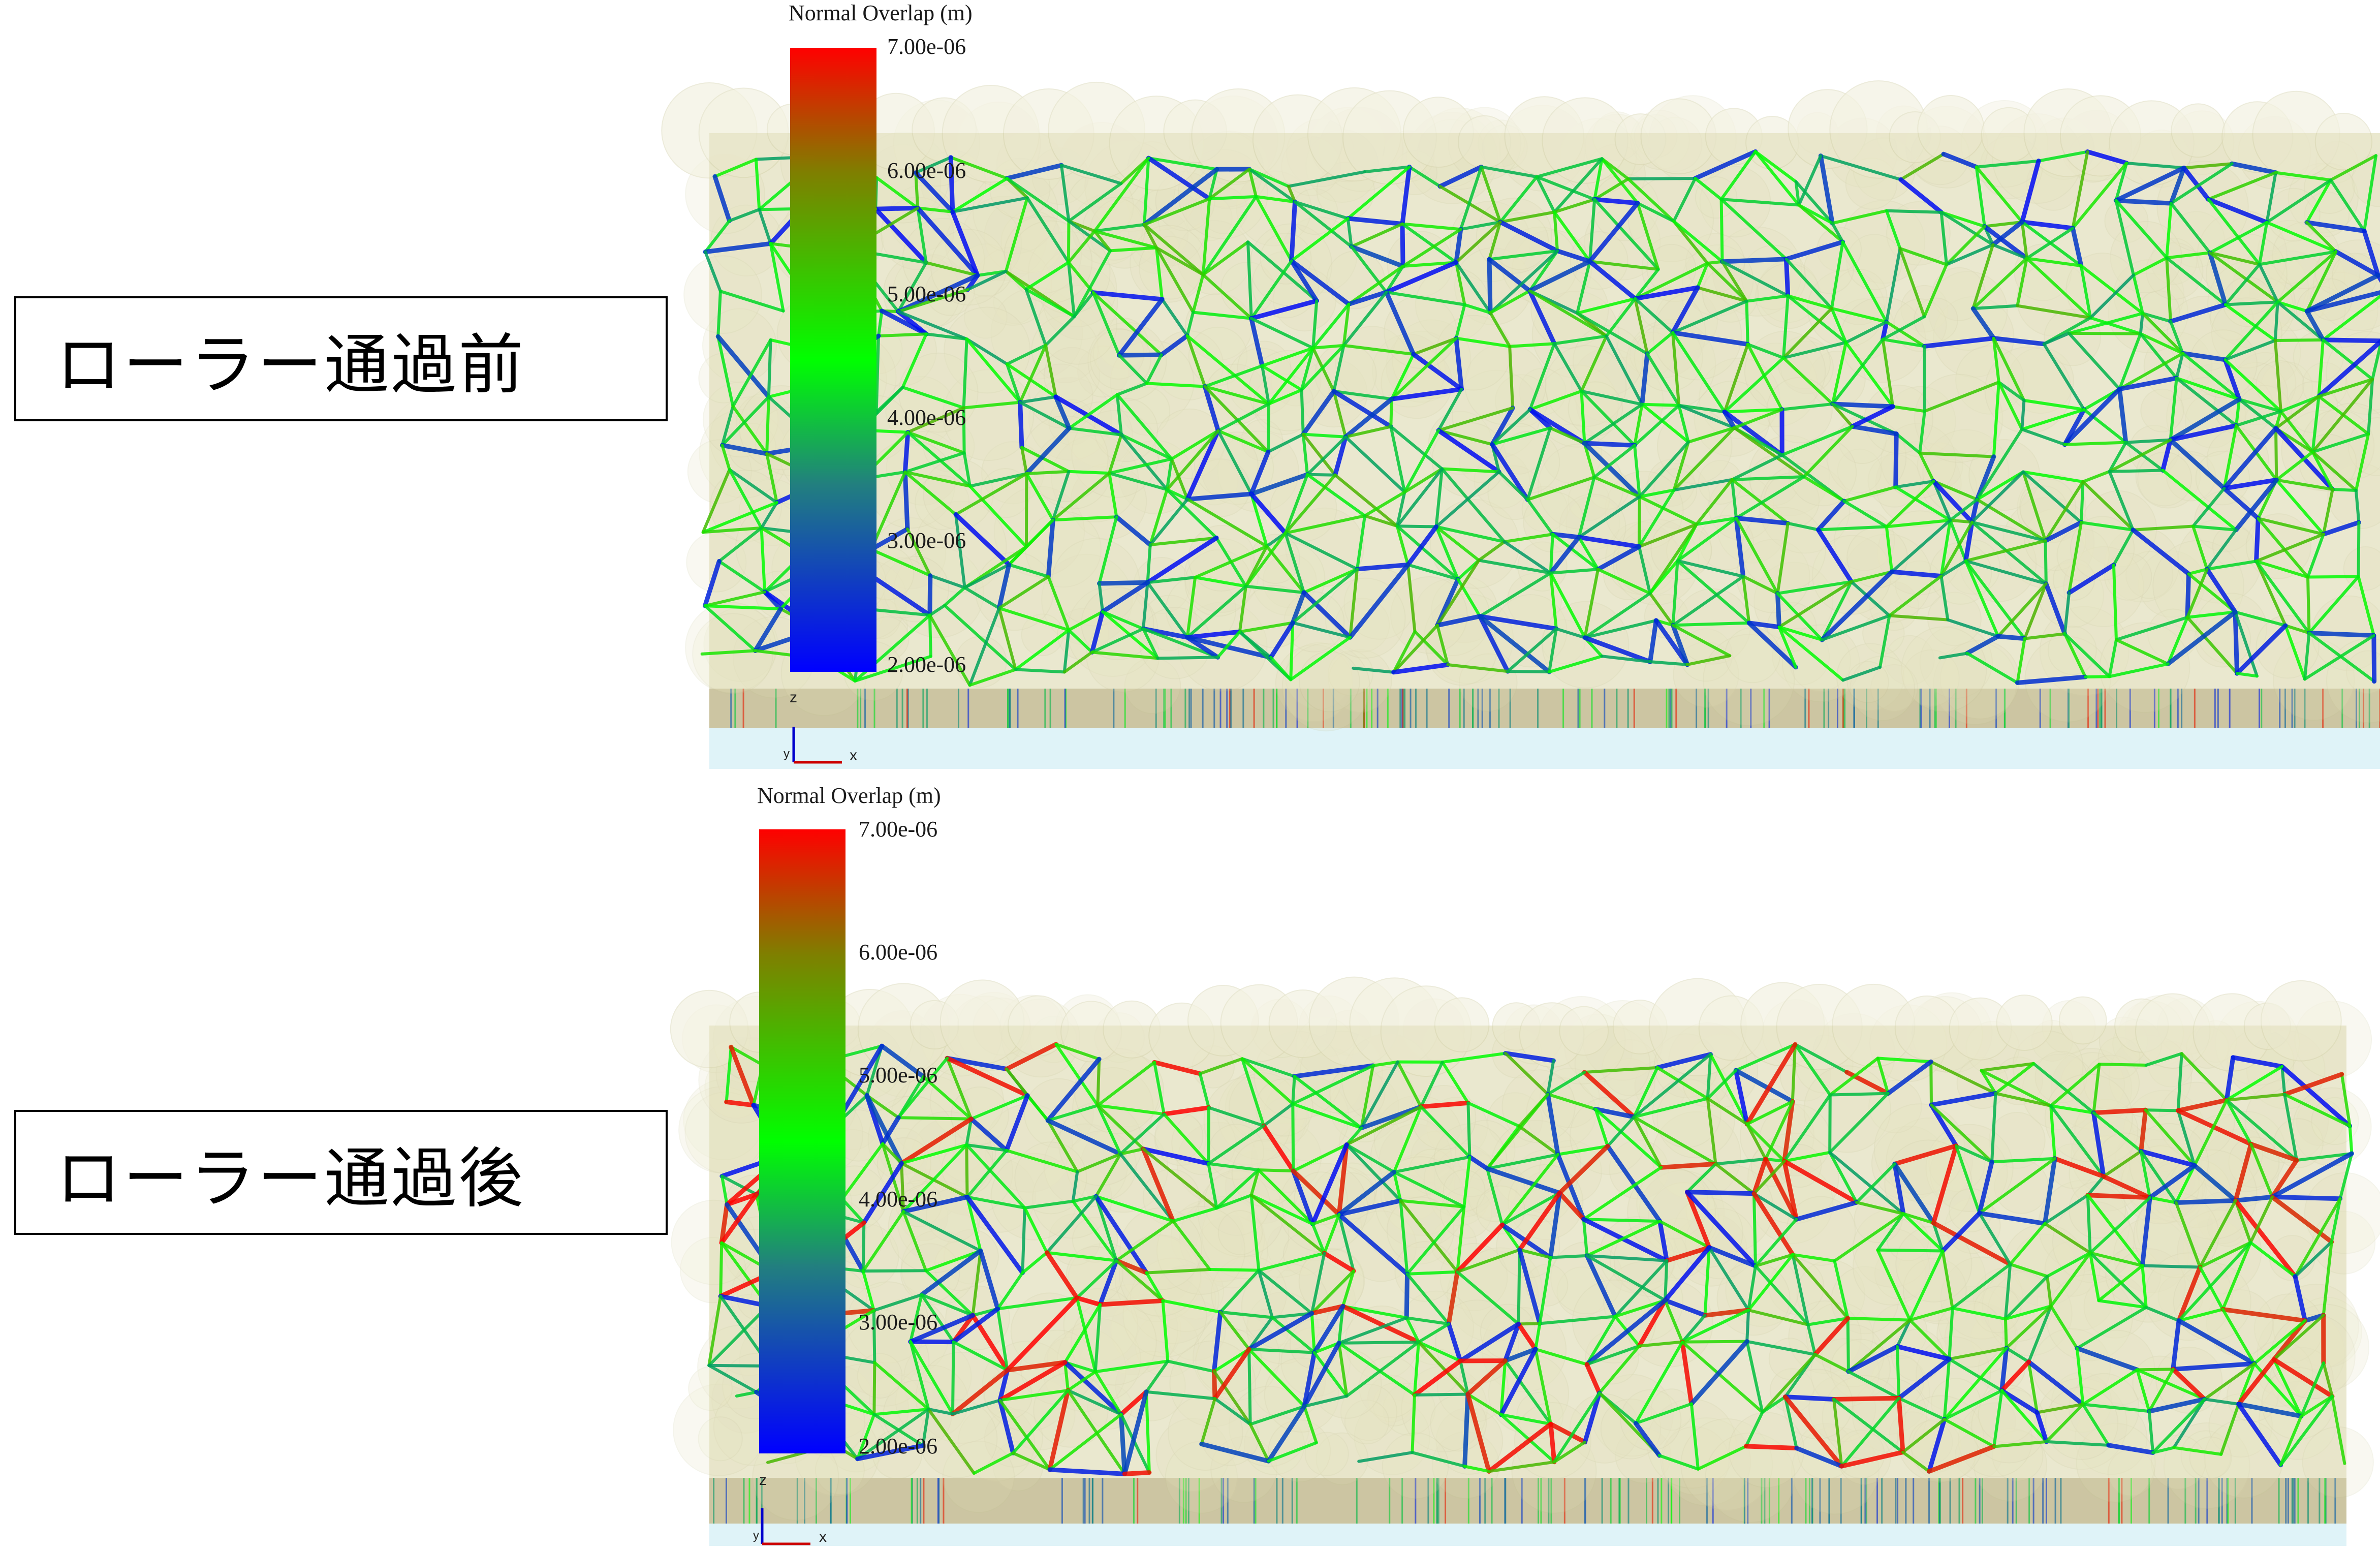 Image resolution: width=2380 pixels, height=1551 pixels. Describe the element at coordinates (849, 796) in the screenshot. I see `colorbar-title-after: Normal Overlap (m)` at that location.